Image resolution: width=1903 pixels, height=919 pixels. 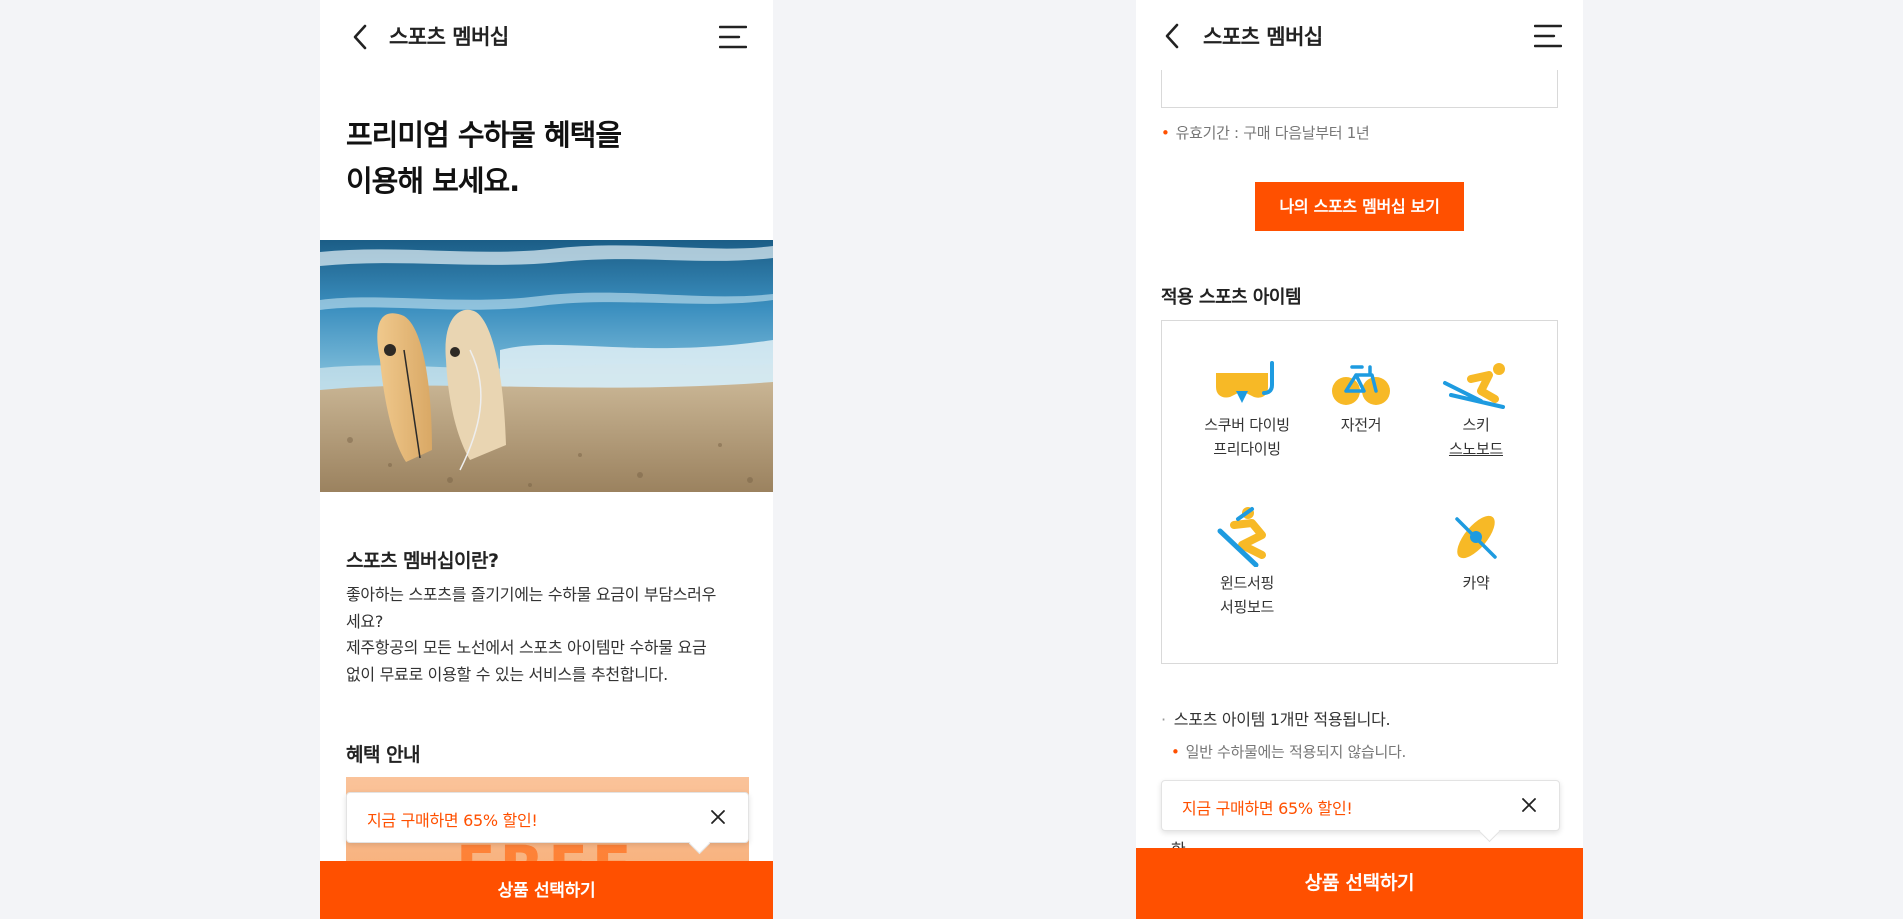 I want to click on benefits-title: 혜택 안내, so click(x=383, y=755).